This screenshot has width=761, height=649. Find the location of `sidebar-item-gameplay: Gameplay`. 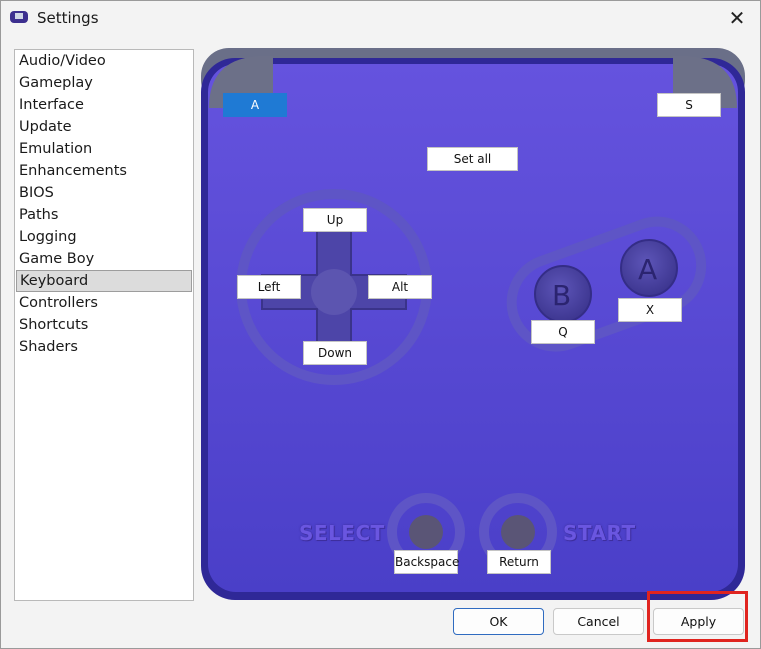

sidebar-item-gameplay: Gameplay is located at coordinates (104, 83).